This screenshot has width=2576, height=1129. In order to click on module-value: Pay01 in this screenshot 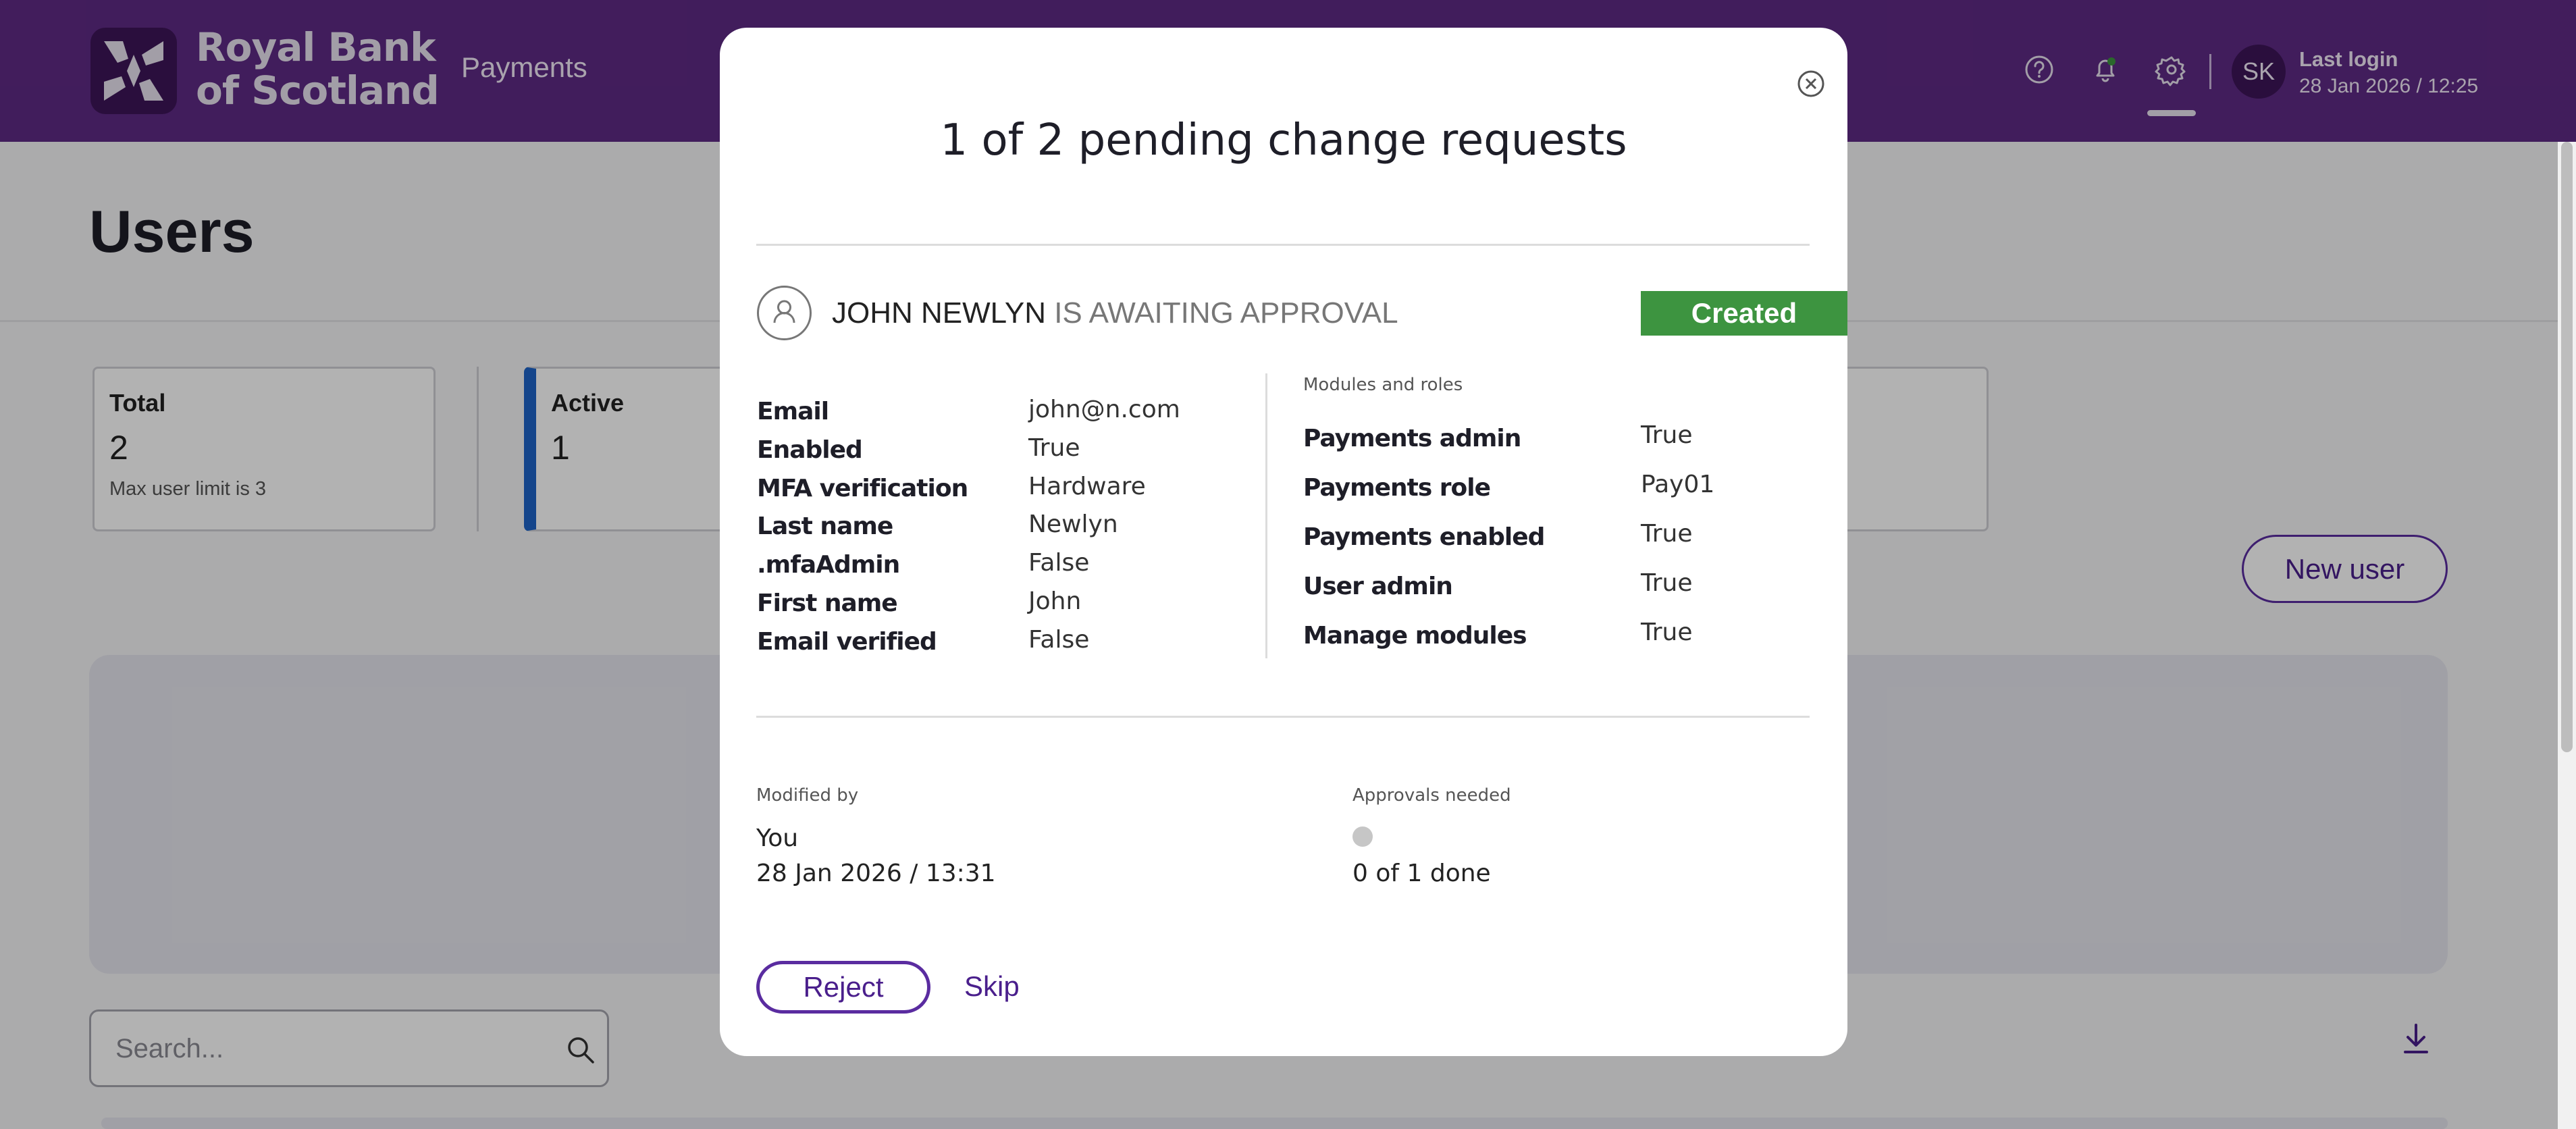, I will do `click(1678, 484)`.